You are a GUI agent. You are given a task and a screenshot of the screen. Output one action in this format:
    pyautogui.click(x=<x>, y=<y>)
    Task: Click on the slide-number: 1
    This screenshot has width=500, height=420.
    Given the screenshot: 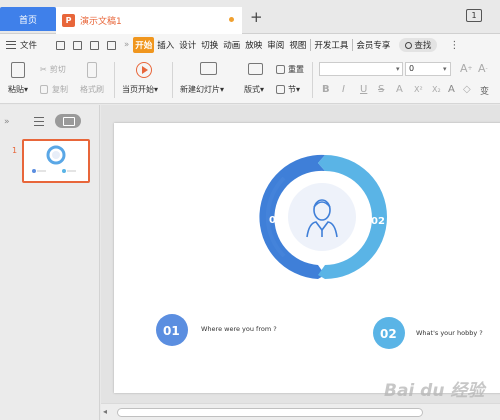 What is the action you would take?
    pyautogui.click(x=15, y=150)
    